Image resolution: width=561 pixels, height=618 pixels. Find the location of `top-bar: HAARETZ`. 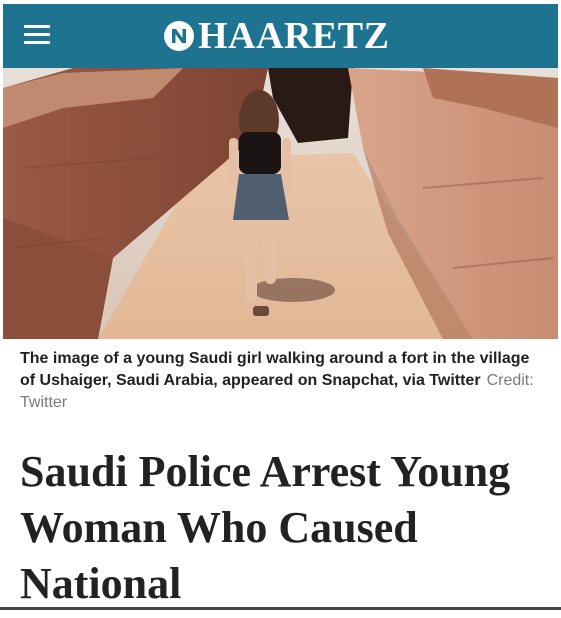

top-bar: HAARETZ is located at coordinates (280, 36).